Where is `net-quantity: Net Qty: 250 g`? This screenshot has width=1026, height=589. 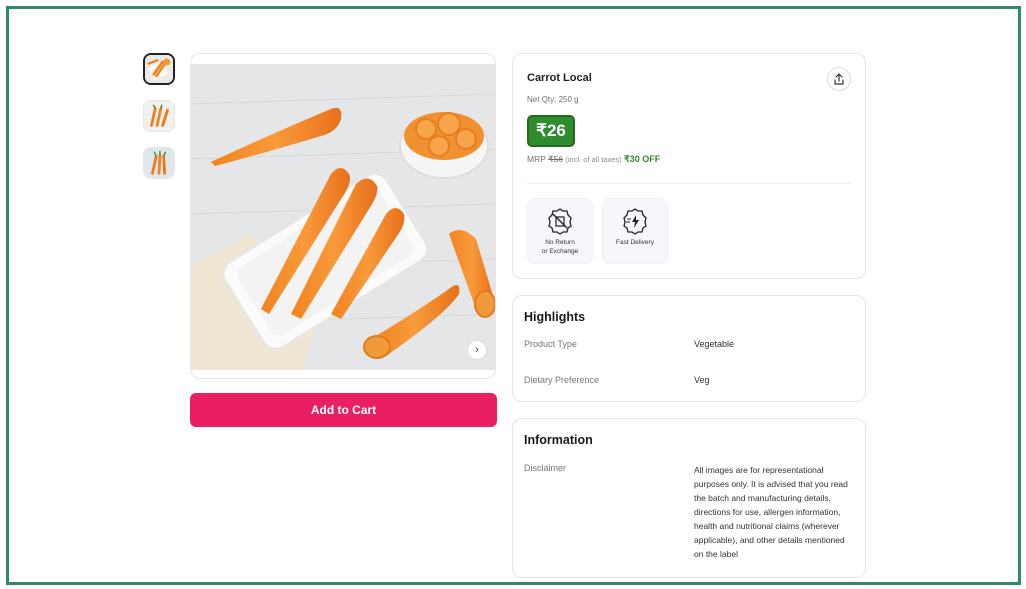
net-quantity: Net Qty: 250 g is located at coordinates (553, 99).